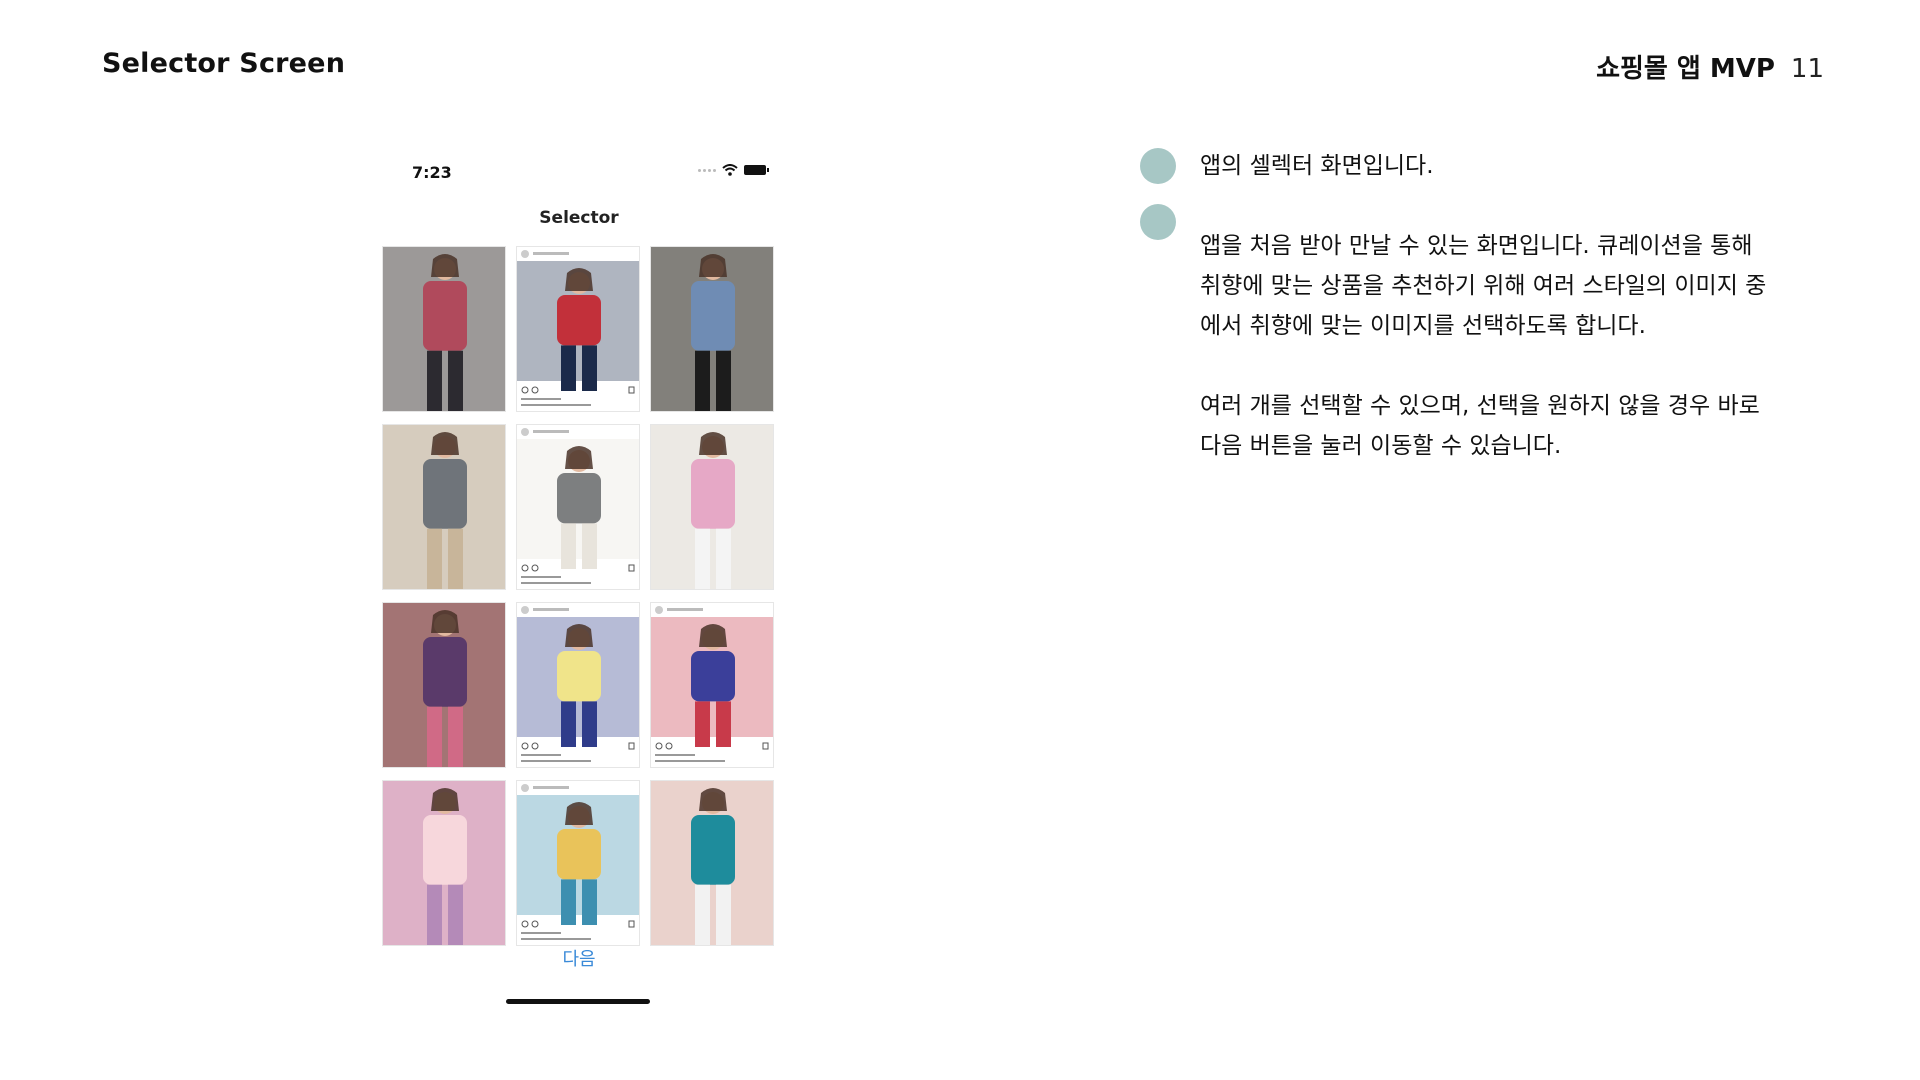 The image size is (1920, 1080). I want to click on status-icons, so click(733, 170).